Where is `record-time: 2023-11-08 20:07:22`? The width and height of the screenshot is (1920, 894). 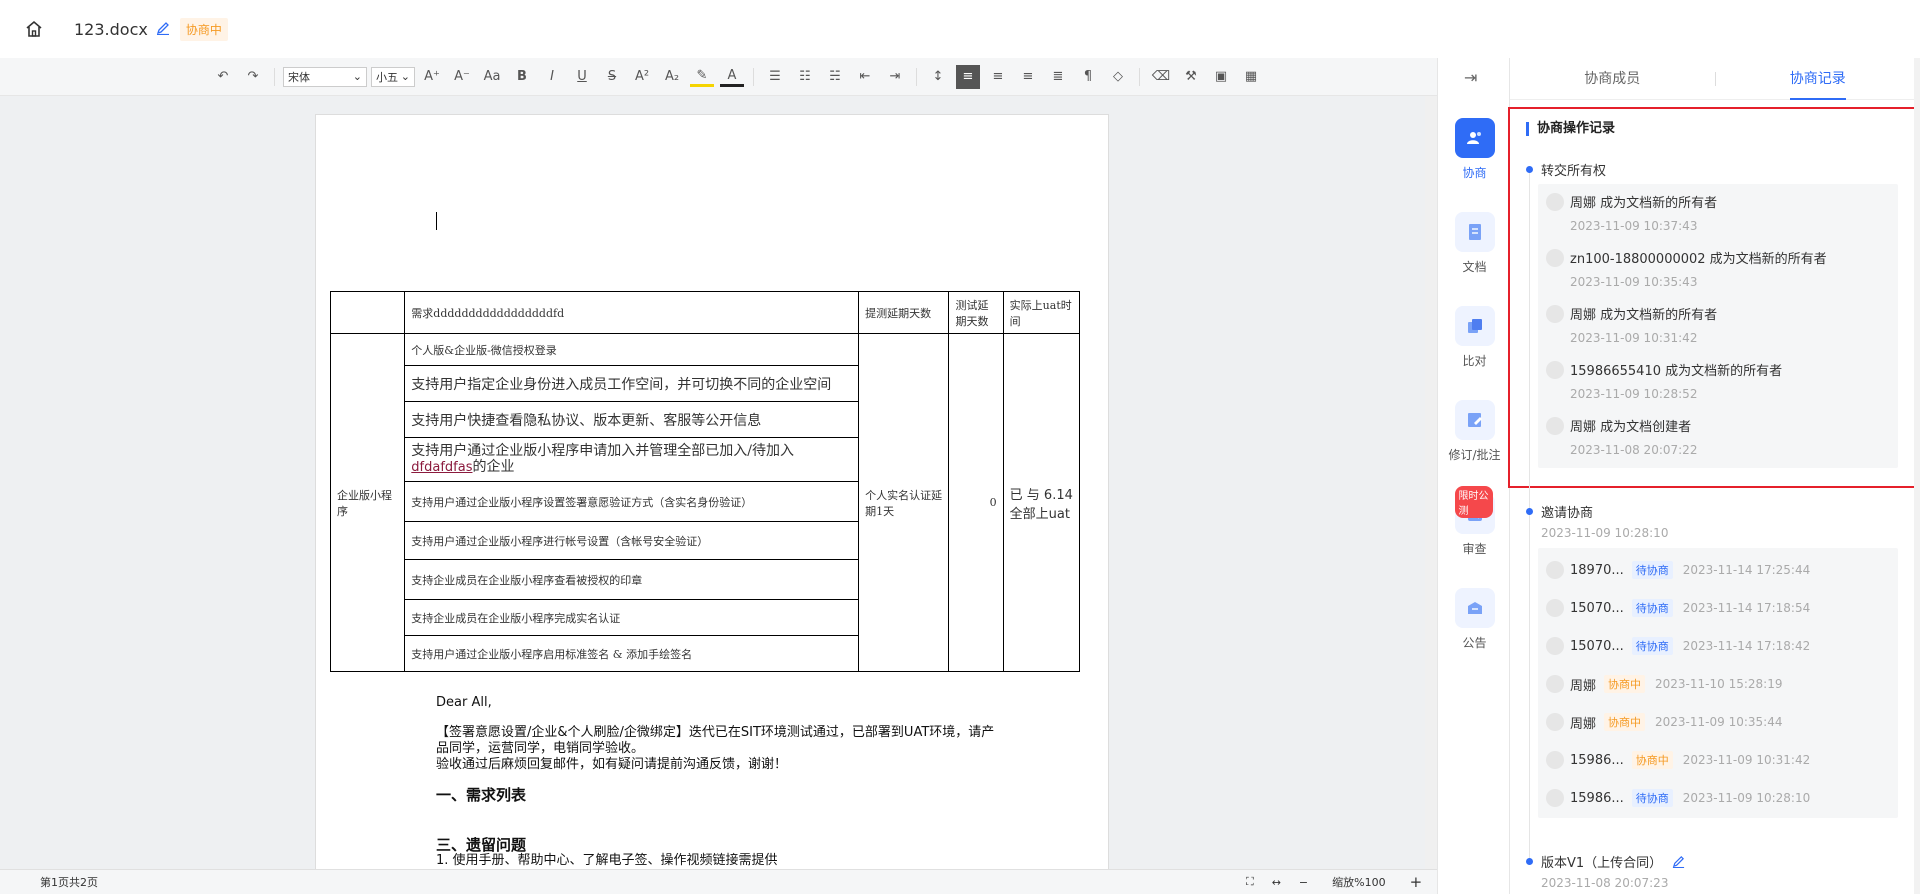 record-time: 2023-11-08 20:07:22 is located at coordinates (1634, 450).